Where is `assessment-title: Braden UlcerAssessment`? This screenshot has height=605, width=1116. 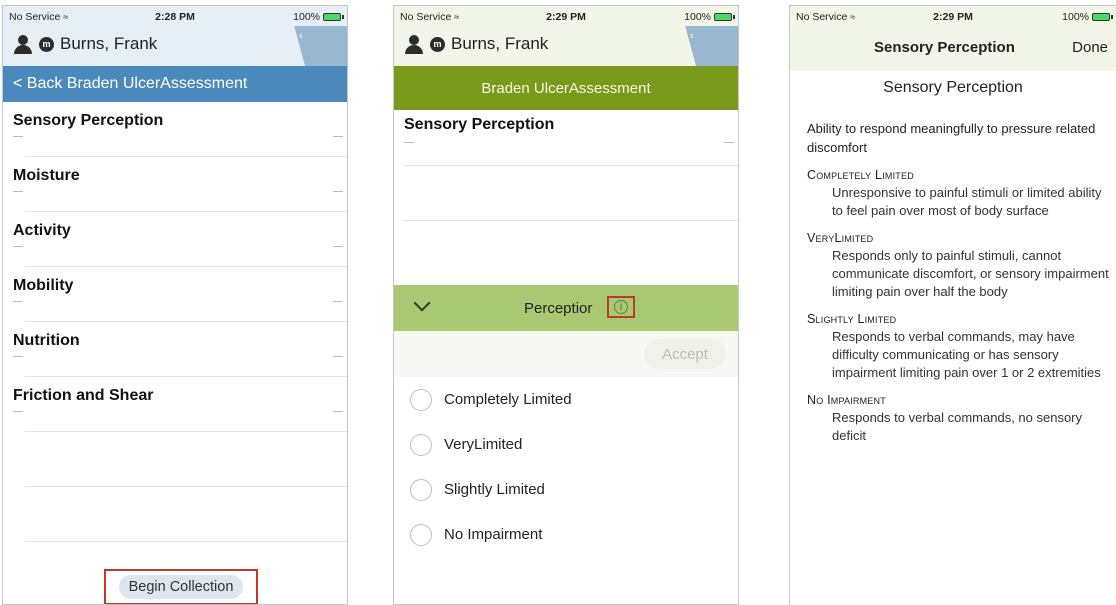
assessment-title: Braden UlcerAssessment is located at coordinates (566, 88).